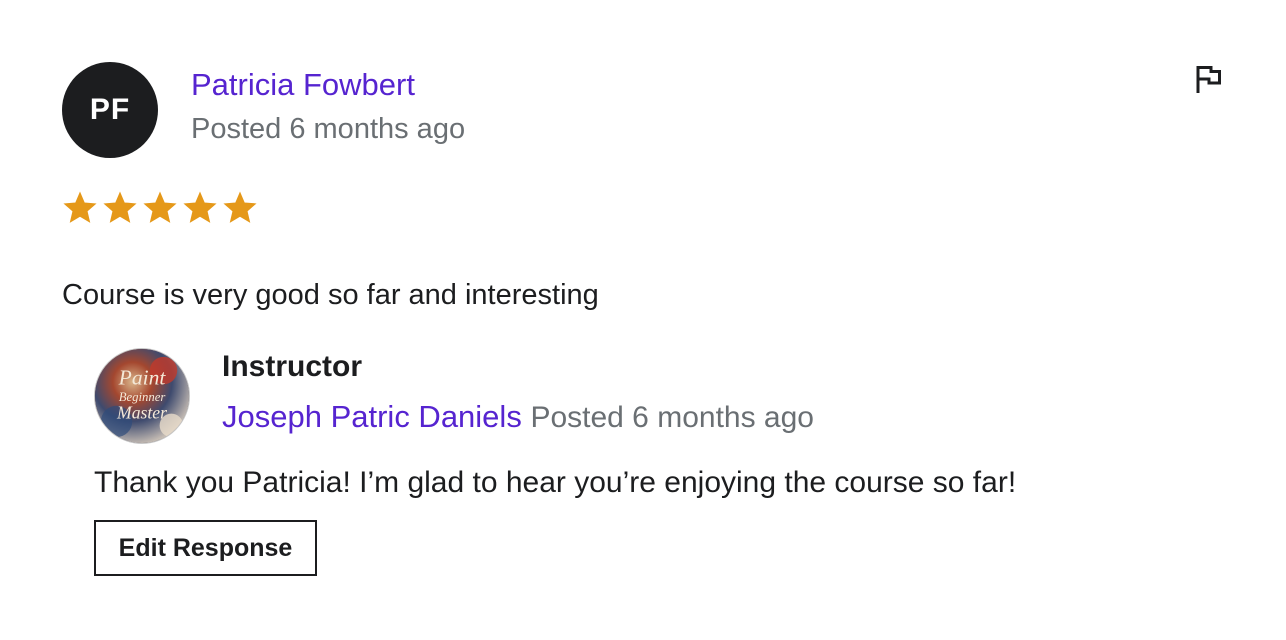  I want to click on instructor-avatar: Paint Beginner Master, so click(142, 396).